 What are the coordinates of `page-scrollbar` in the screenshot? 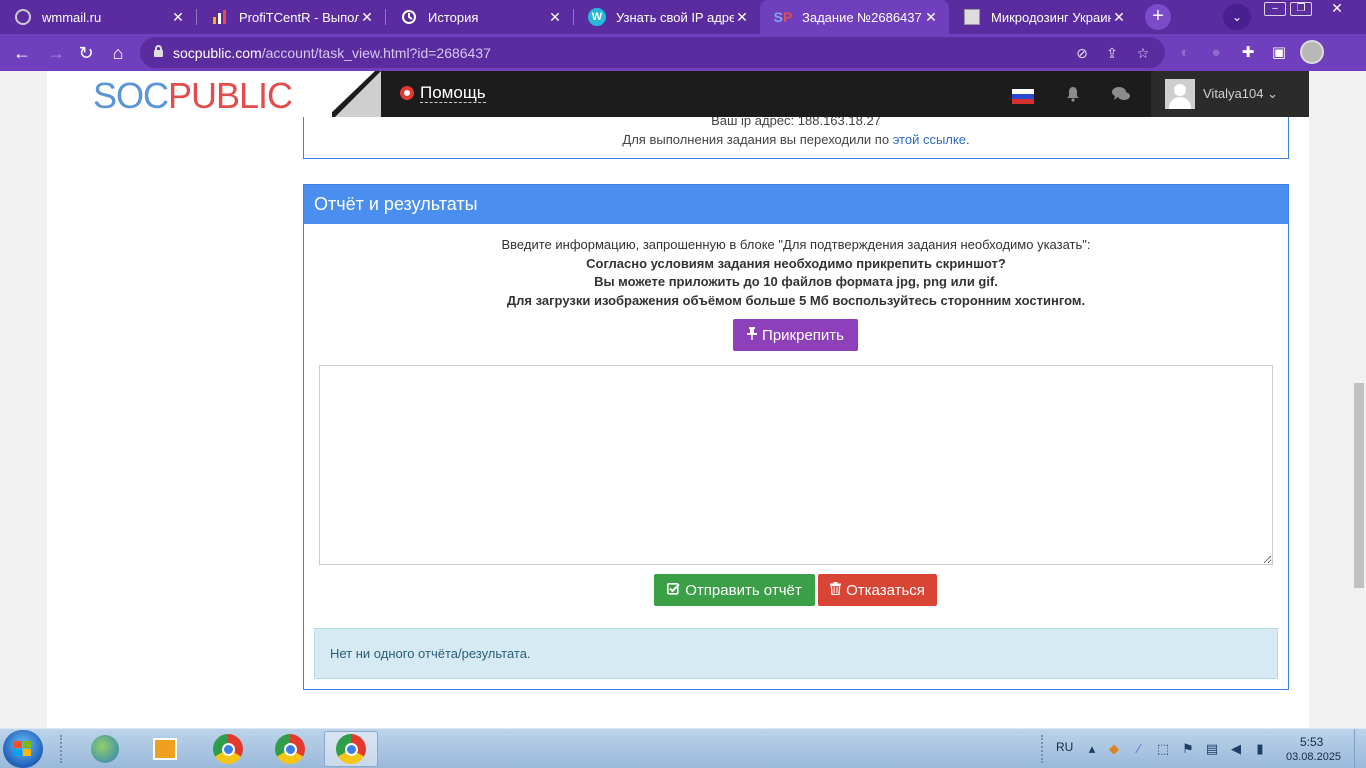 It's located at (1359, 399).